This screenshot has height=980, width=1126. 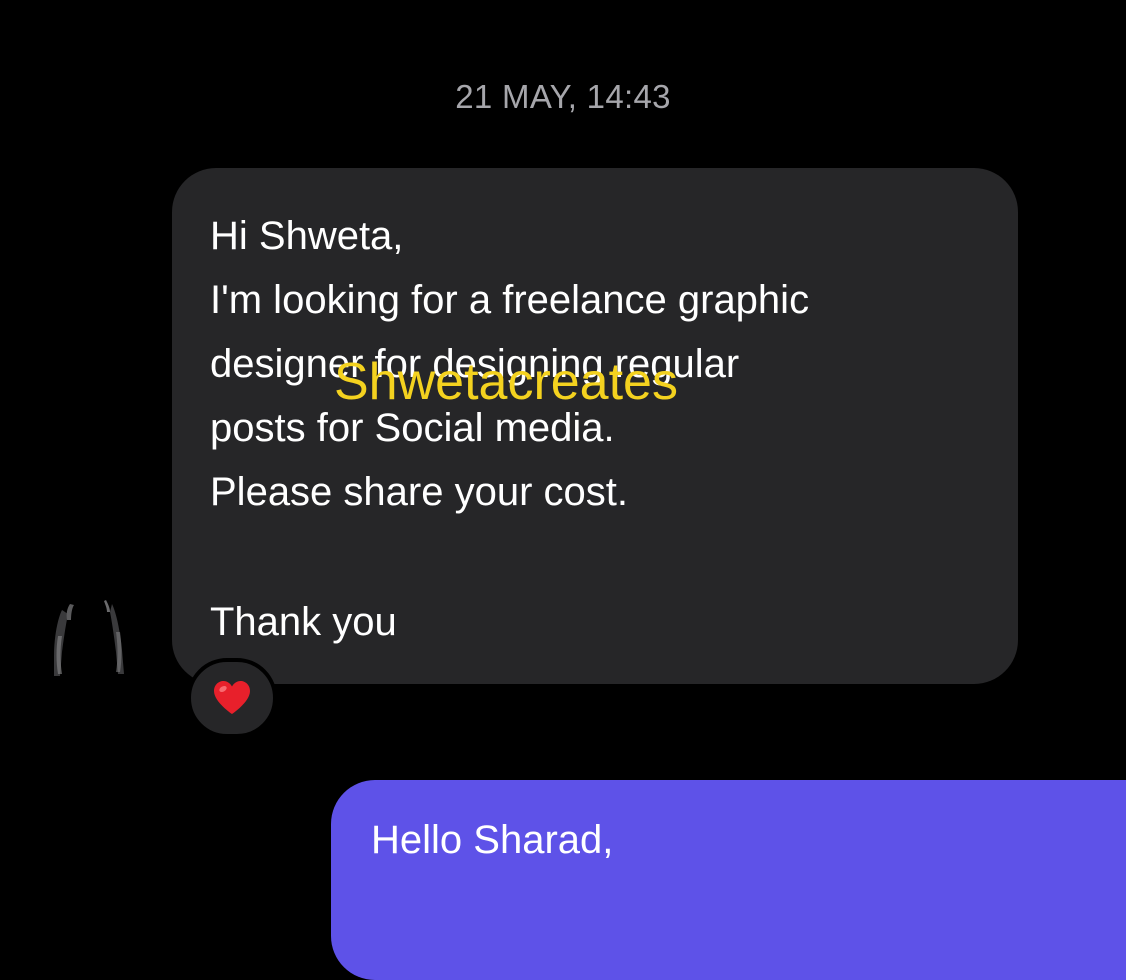 What do you see at coordinates (728, 880) in the screenshot?
I see `outgoing-message-bubble: Hello Sharad,` at bounding box center [728, 880].